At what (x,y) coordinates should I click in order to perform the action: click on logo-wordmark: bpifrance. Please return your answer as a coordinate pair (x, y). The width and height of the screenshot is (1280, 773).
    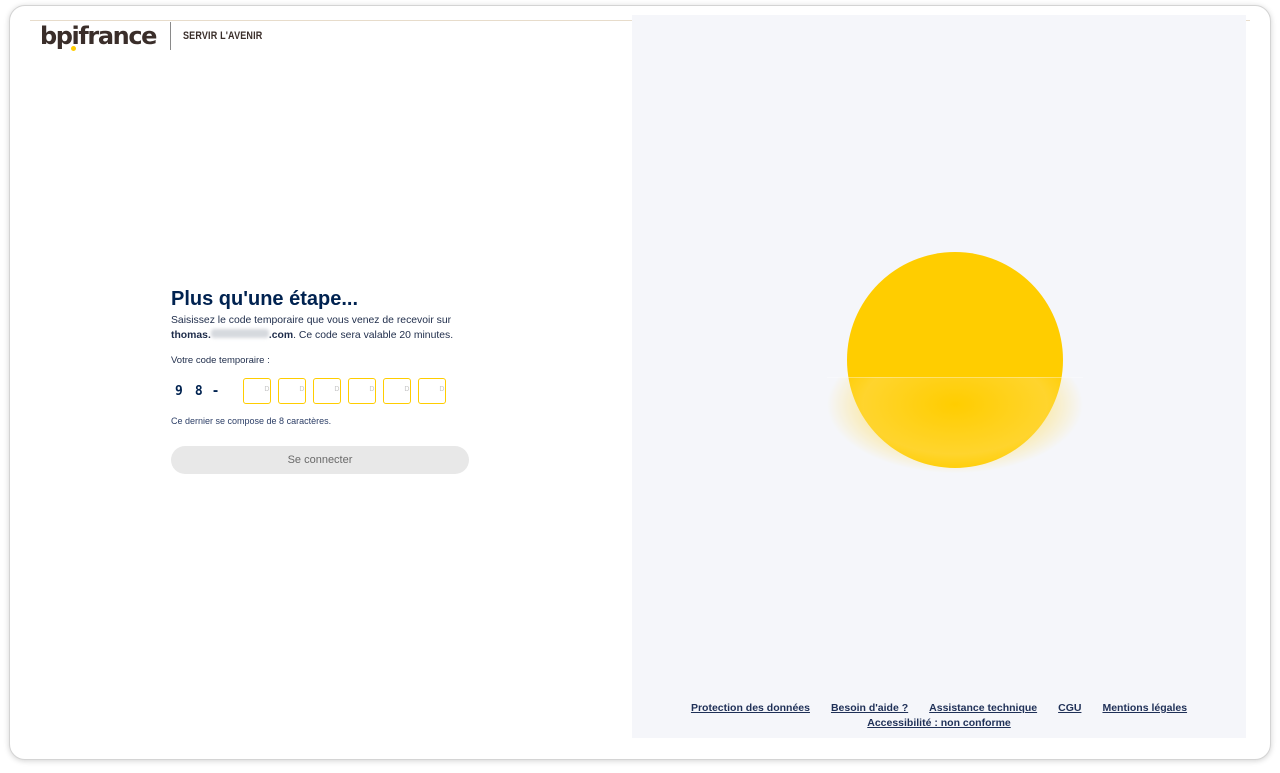
    Looking at the image, I should click on (98, 36).